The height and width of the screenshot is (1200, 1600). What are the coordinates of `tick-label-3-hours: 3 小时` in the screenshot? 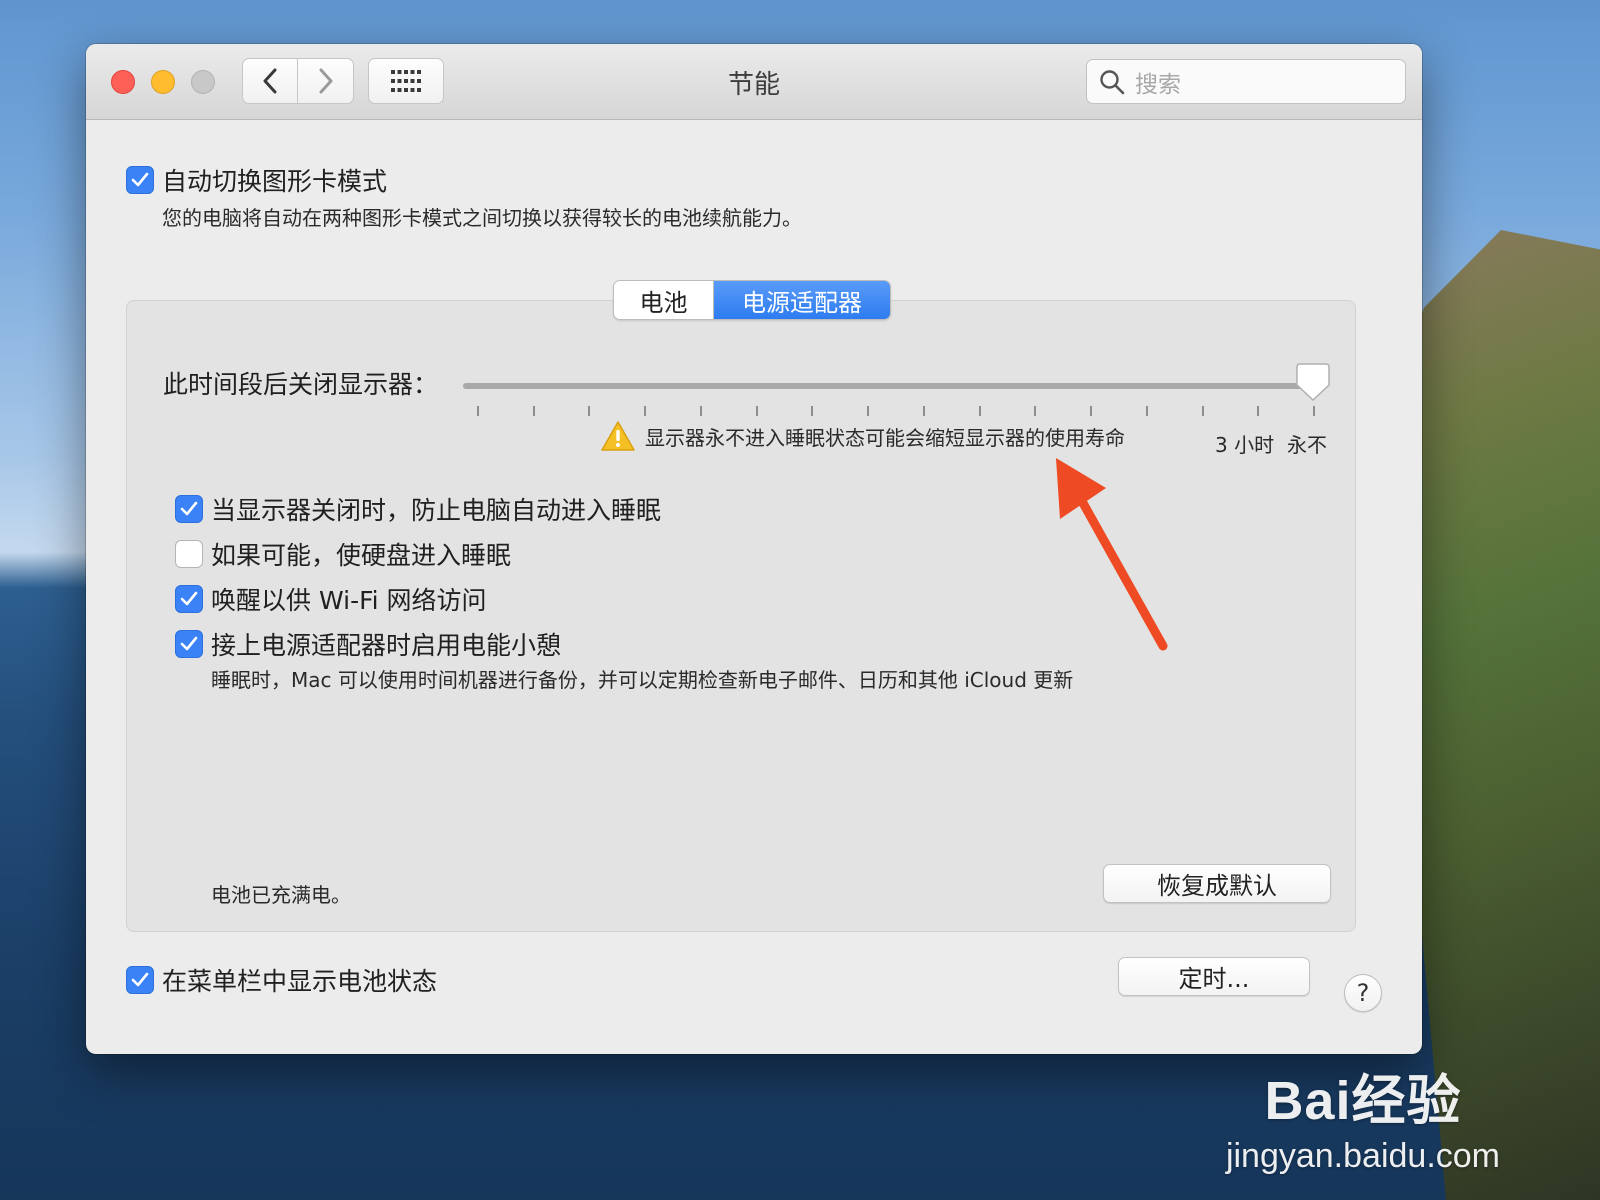 It's located at (1245, 445).